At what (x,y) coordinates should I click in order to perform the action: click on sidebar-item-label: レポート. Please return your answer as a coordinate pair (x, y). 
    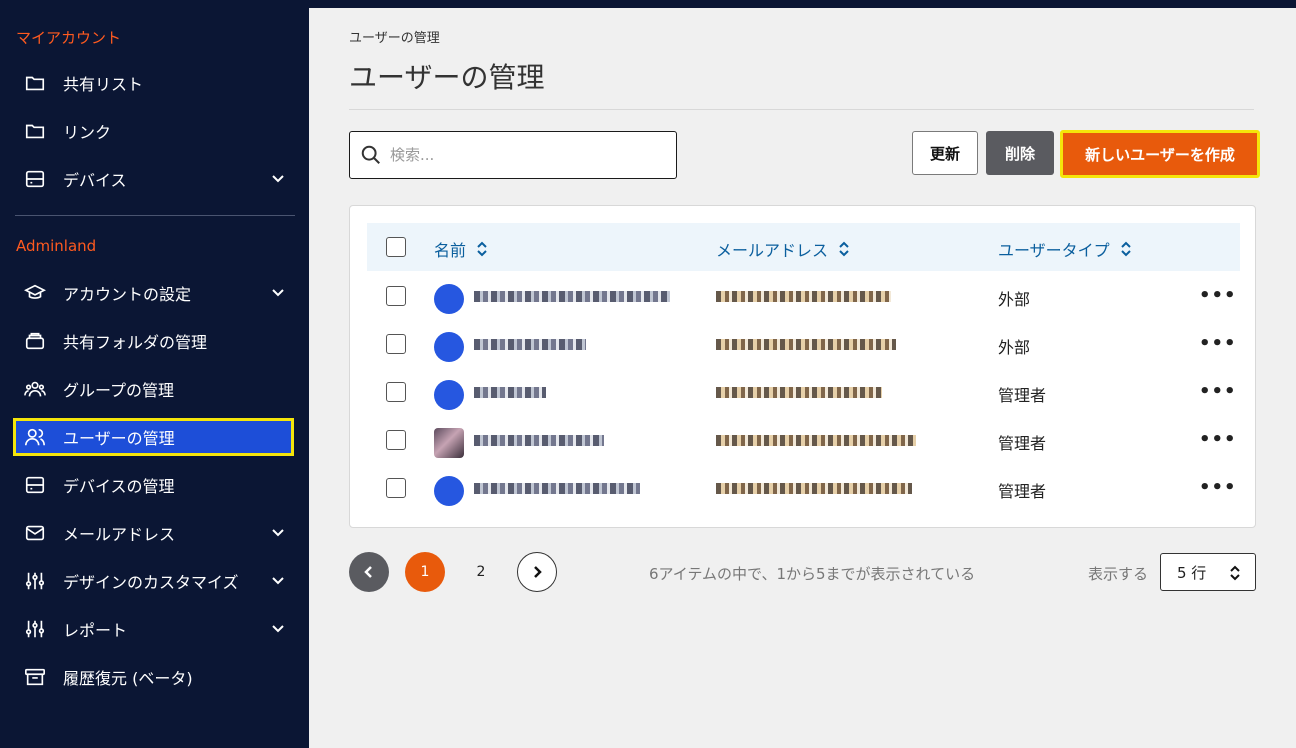
    Looking at the image, I should click on (95, 630).